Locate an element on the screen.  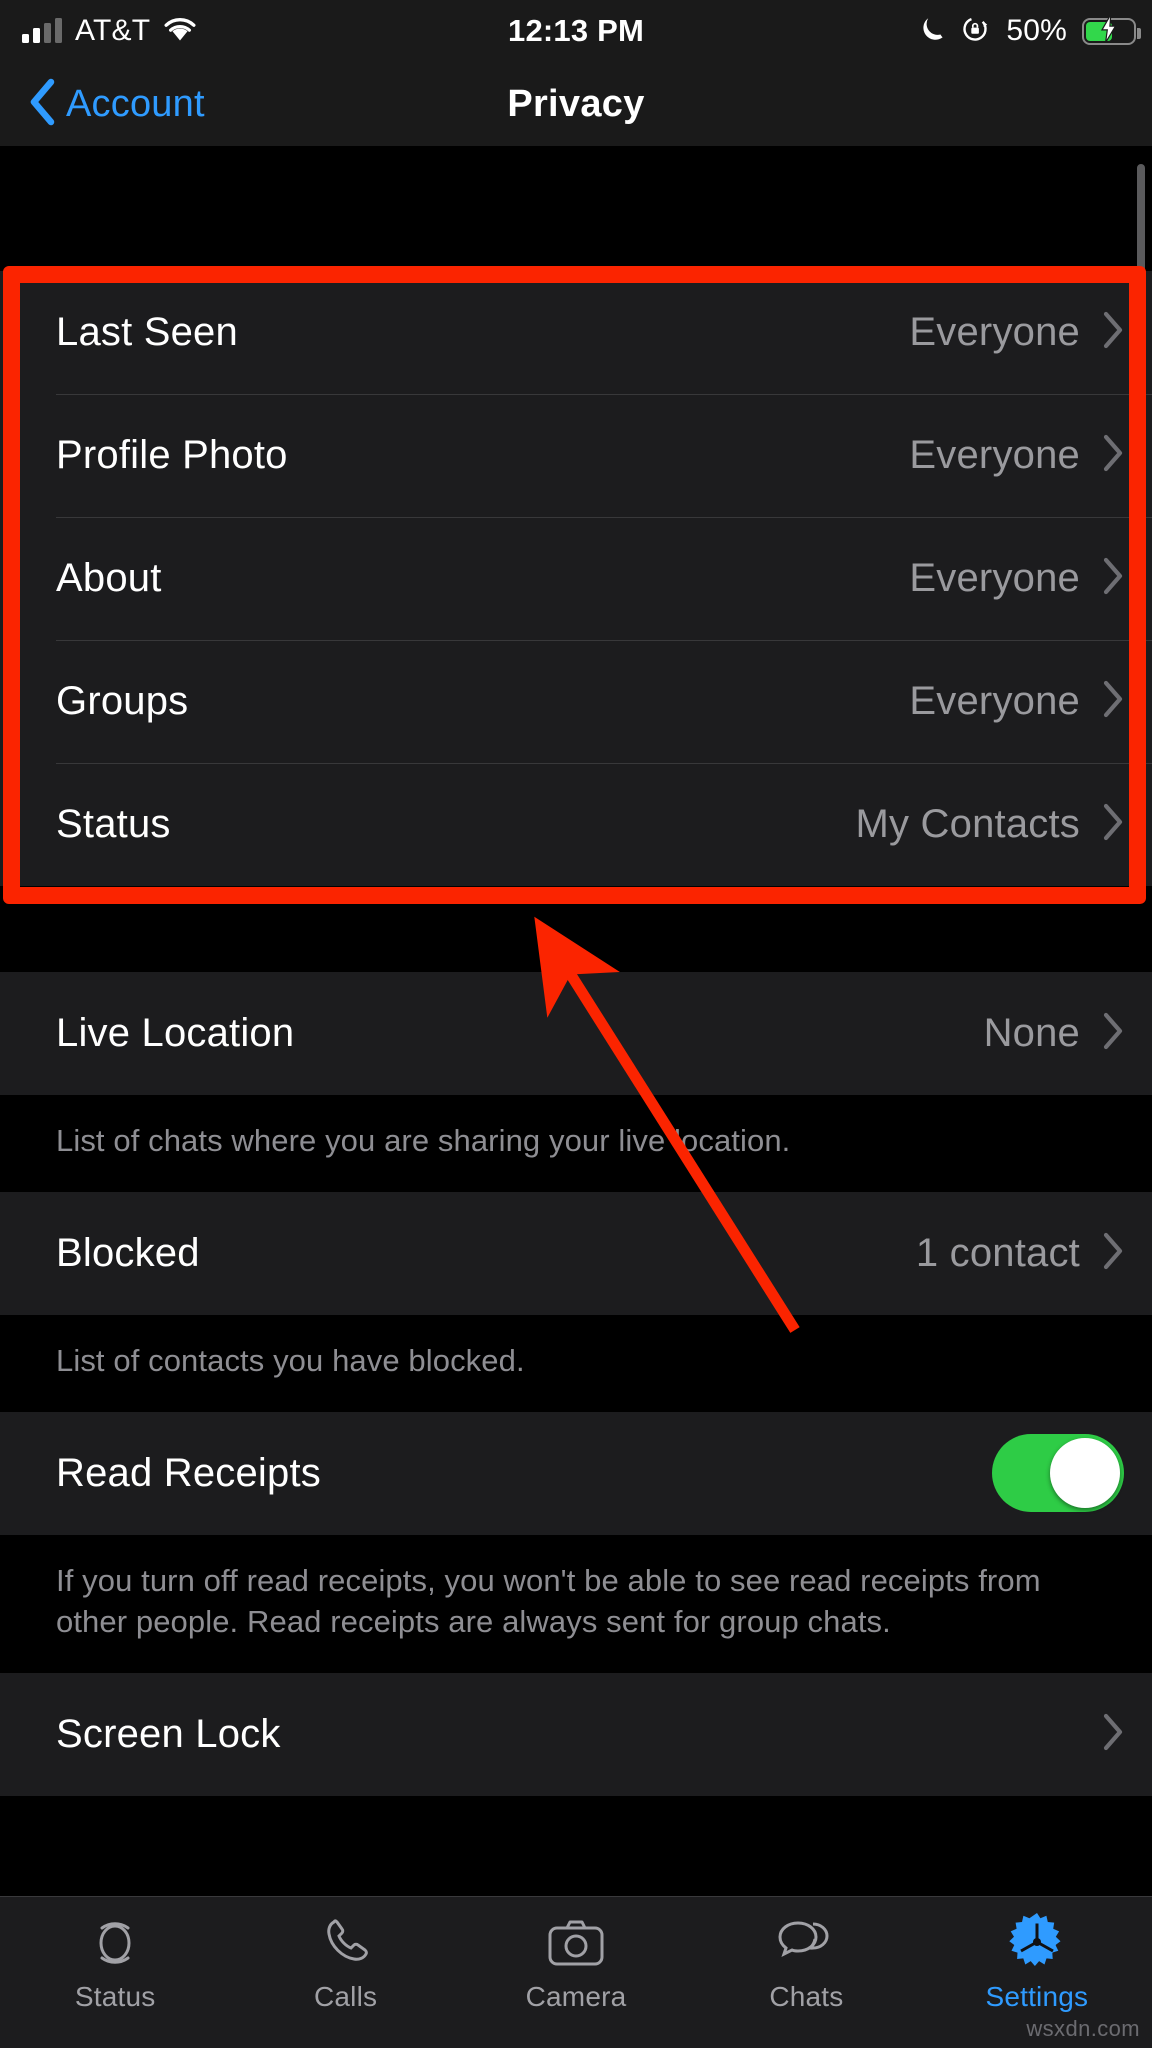
tab-bar: Status Calls Camera Chats Settings is located at coordinates (576, 1972).